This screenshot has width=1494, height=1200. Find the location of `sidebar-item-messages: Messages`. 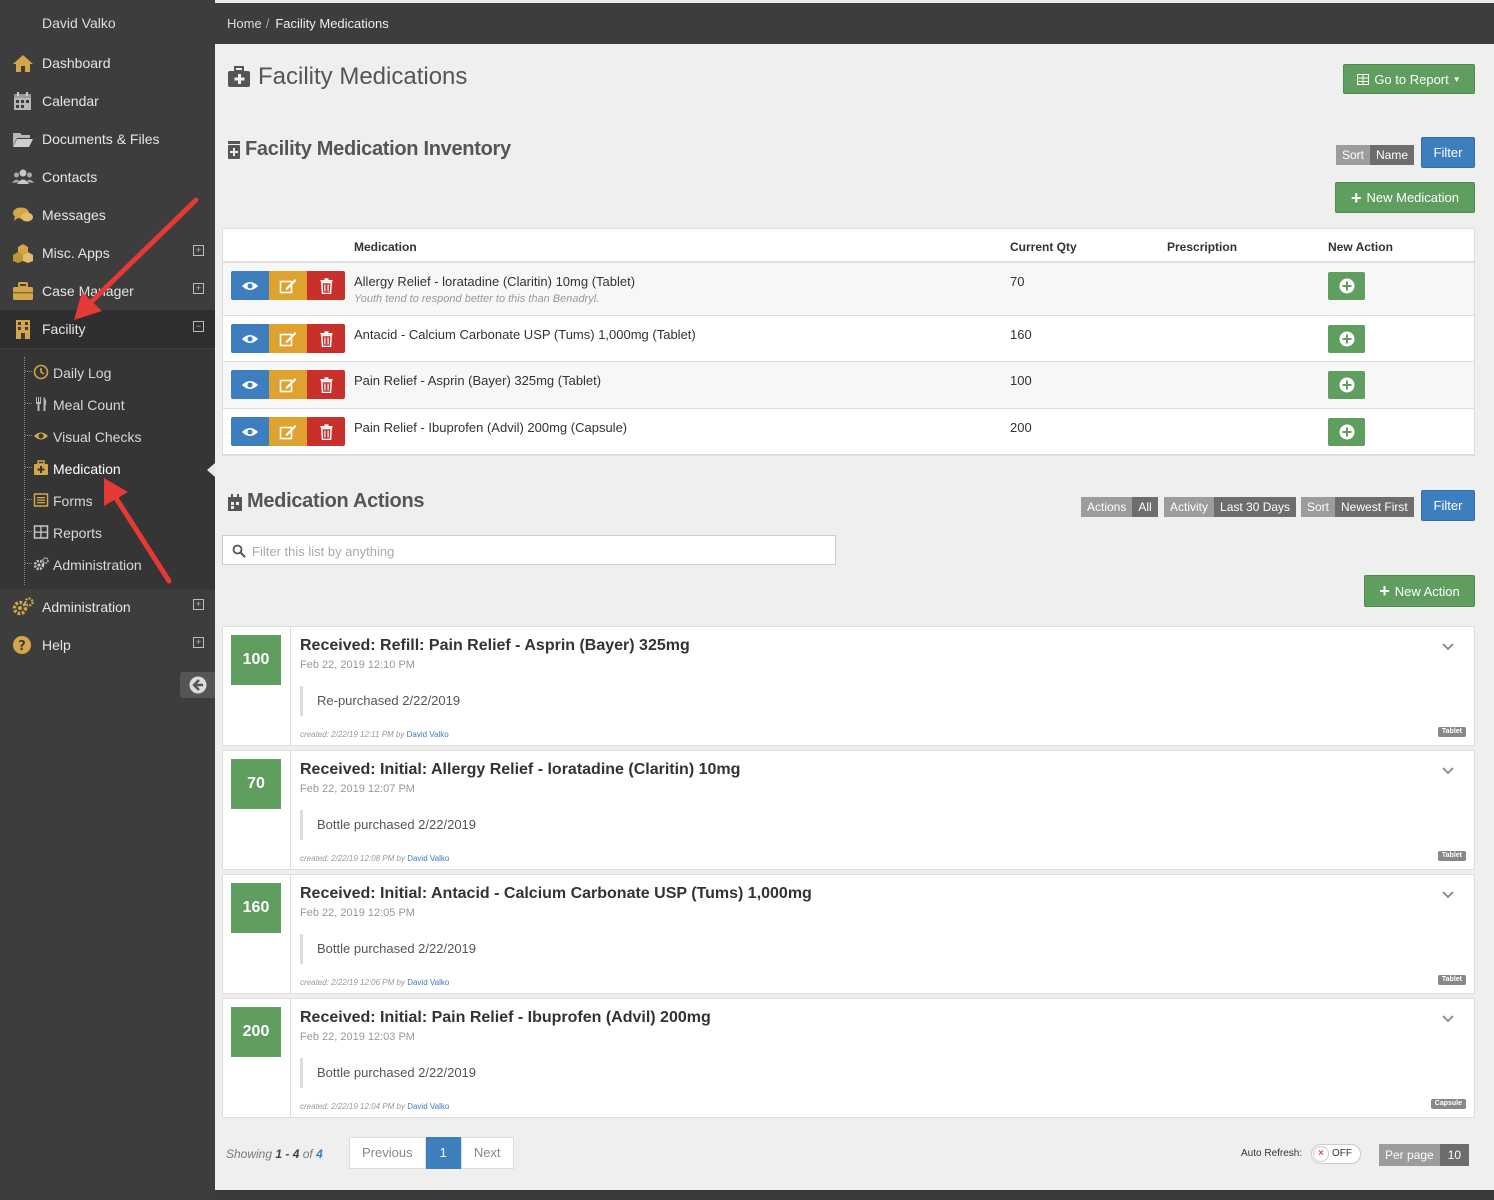

sidebar-item-messages: Messages is located at coordinates (107, 215).